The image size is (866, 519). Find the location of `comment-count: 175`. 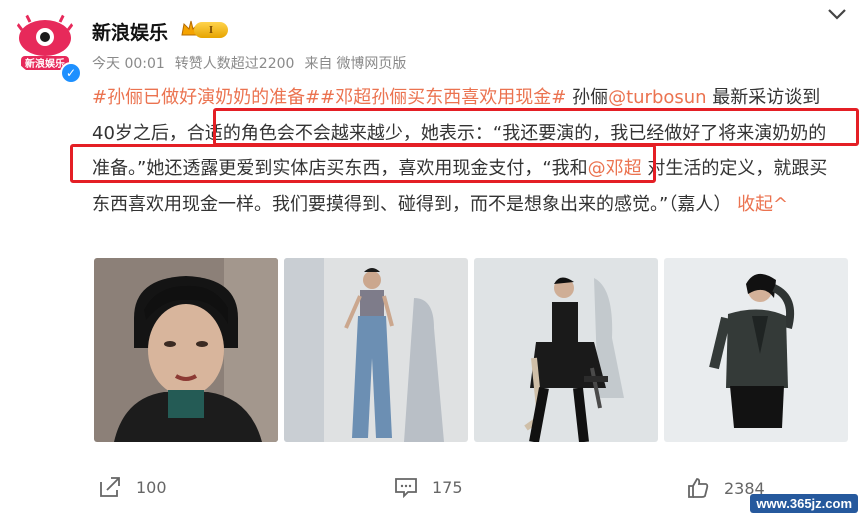

comment-count: 175 is located at coordinates (447, 487).